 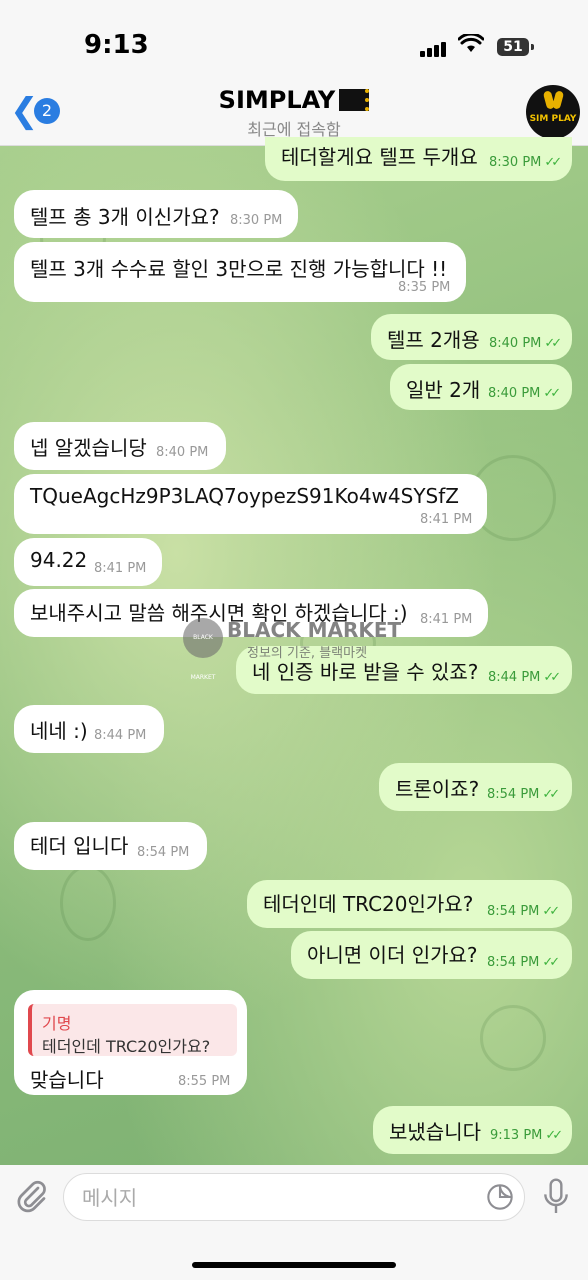 What do you see at coordinates (516, 1135) in the screenshot?
I see `message-time: 9:13 PM` at bounding box center [516, 1135].